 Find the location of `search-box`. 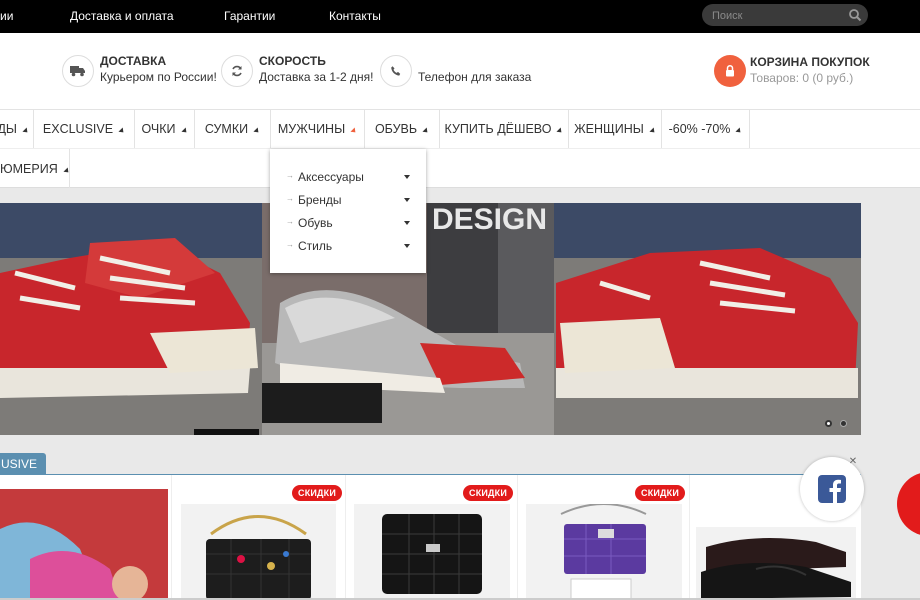

search-box is located at coordinates (785, 15).